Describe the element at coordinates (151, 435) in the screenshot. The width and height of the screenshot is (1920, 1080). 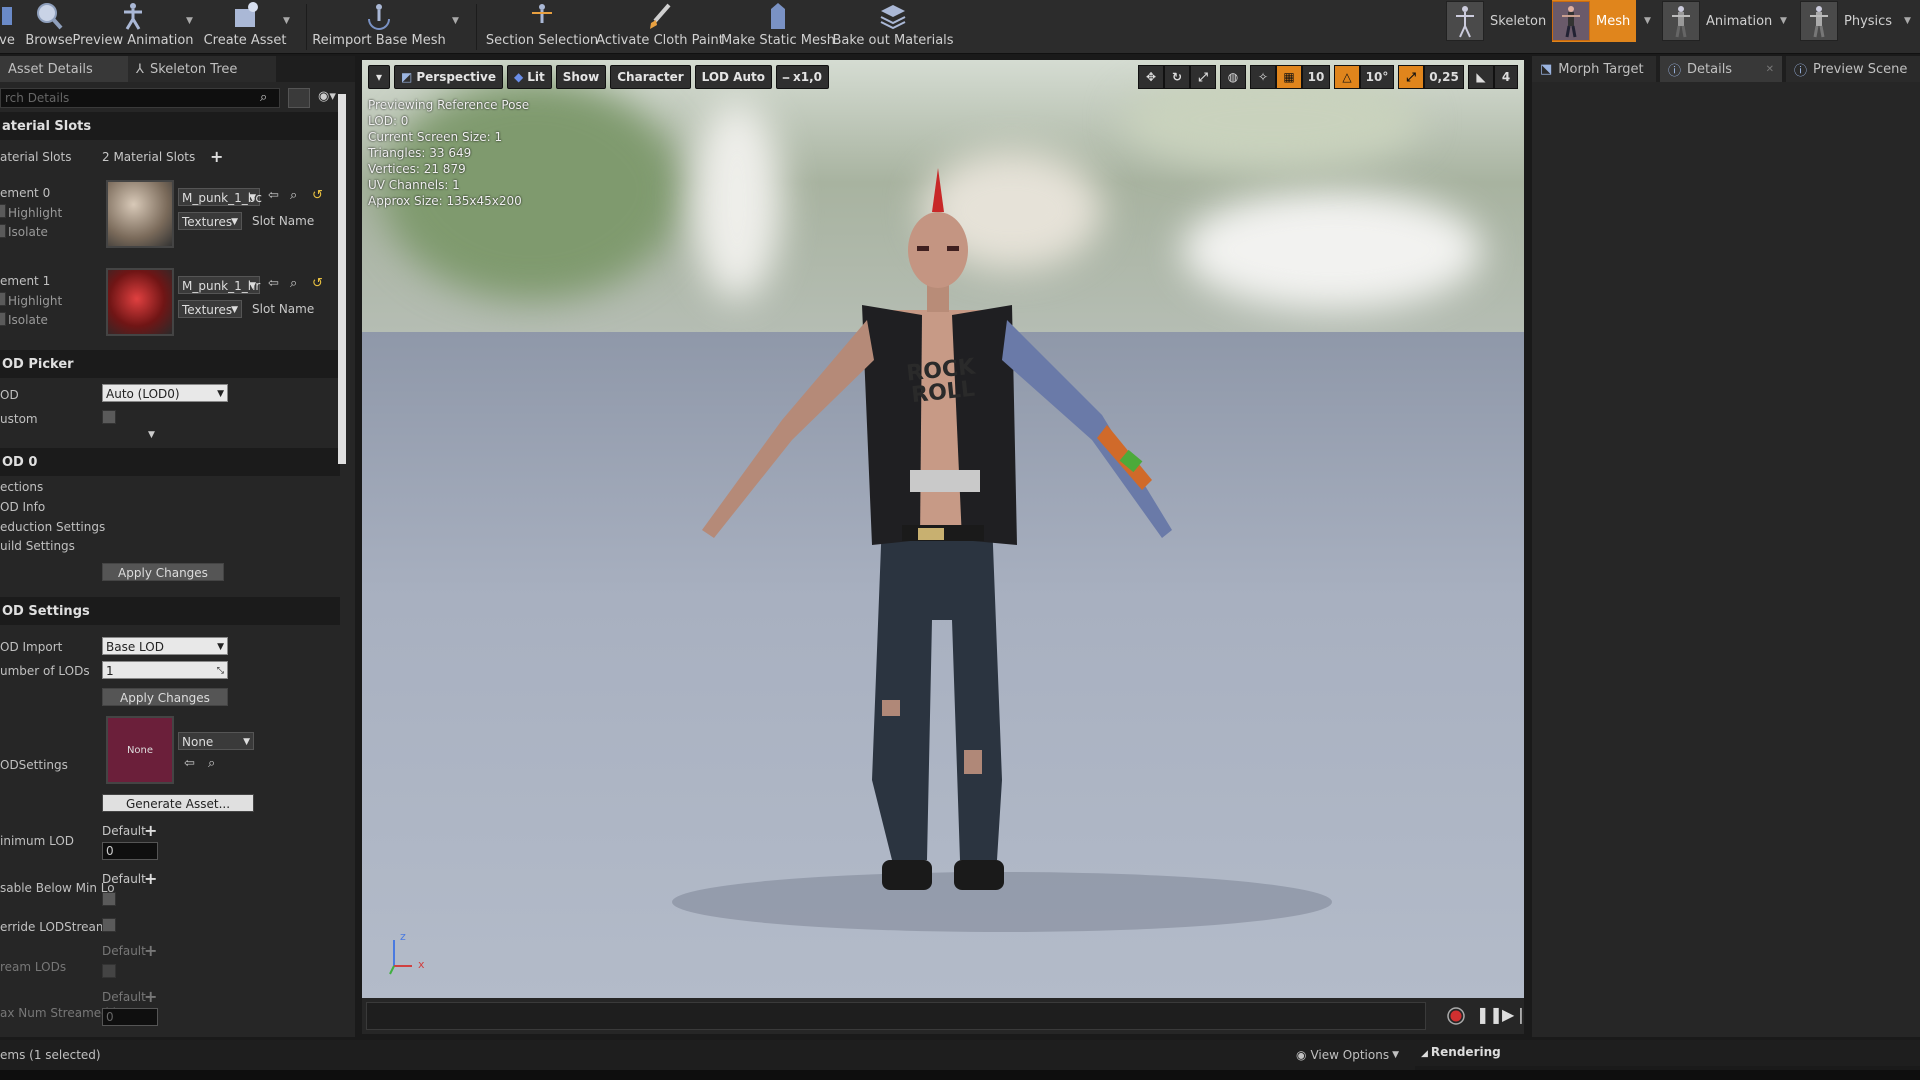
I see `expand-arrow-icon: ▼` at that location.